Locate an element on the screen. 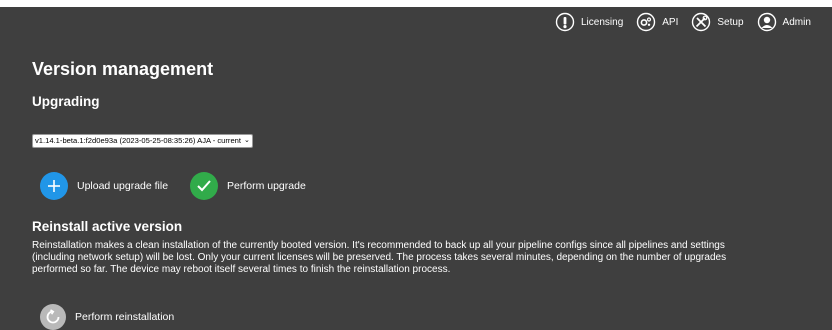  perform-upgrade-button: Perform upgrade is located at coordinates (248, 186).